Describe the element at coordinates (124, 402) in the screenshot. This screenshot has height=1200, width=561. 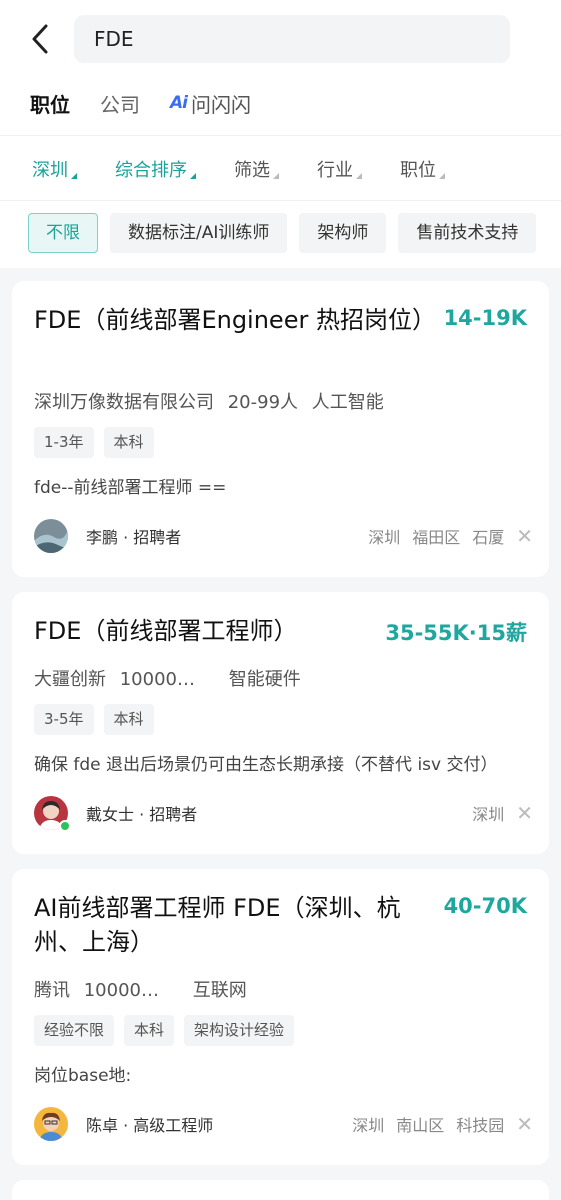
I see `company-name: 深圳万像数据有限公司` at that location.